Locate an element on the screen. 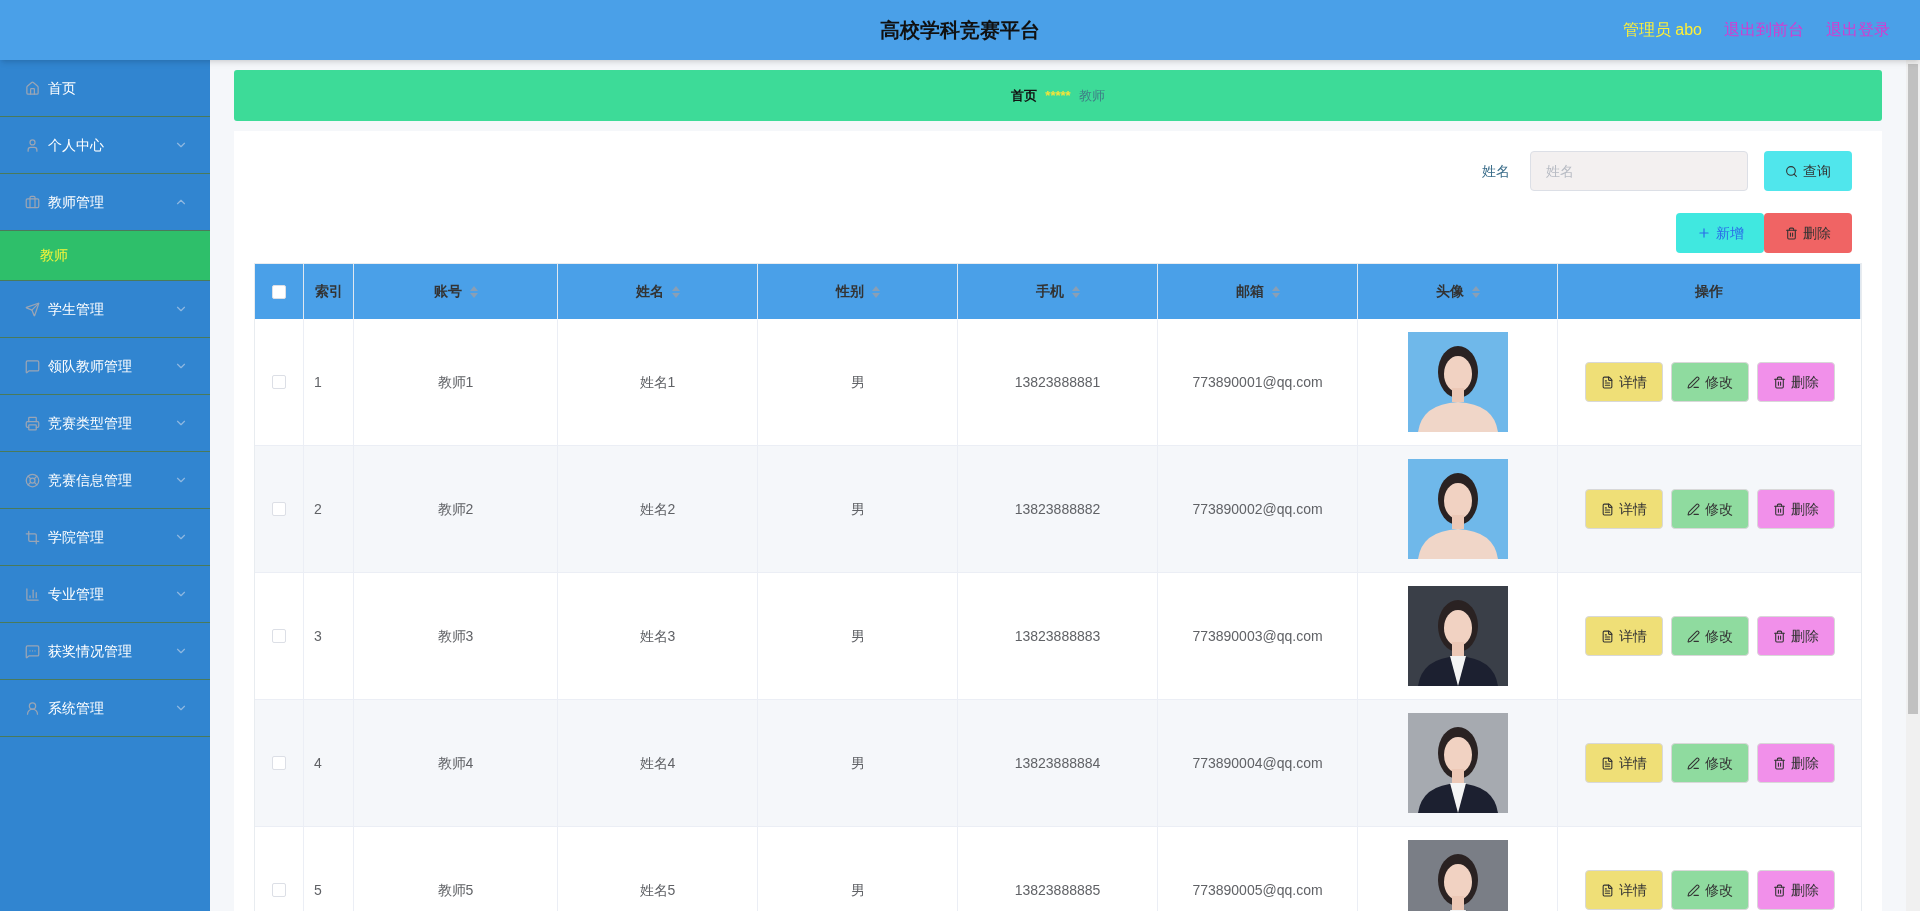 The image size is (1920, 911). home-icon is located at coordinates (32, 88).